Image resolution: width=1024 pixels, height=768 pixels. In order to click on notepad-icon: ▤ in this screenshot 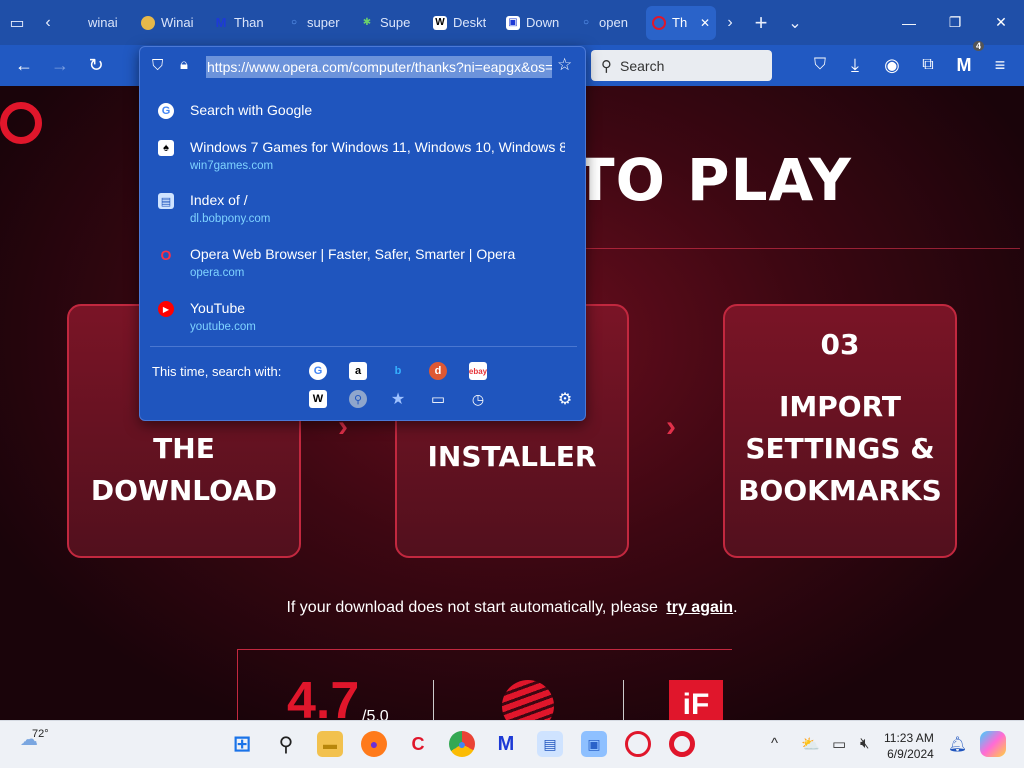, I will do `click(550, 744)`.